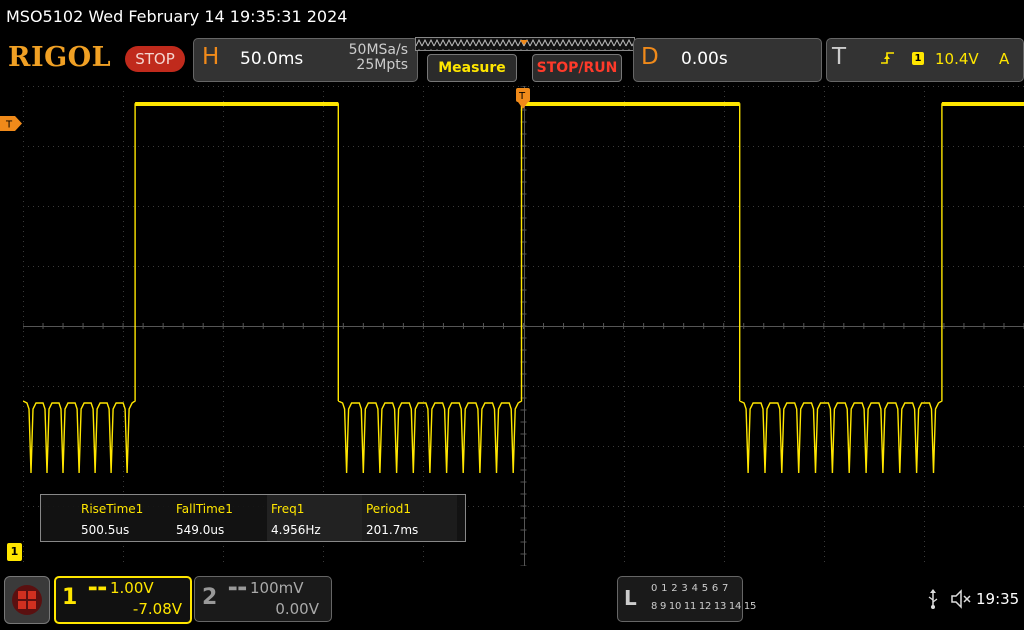 Image resolution: width=1024 pixels, height=630 pixels. Describe the element at coordinates (918, 58) in the screenshot. I see `trigger-source-badge: 1` at that location.